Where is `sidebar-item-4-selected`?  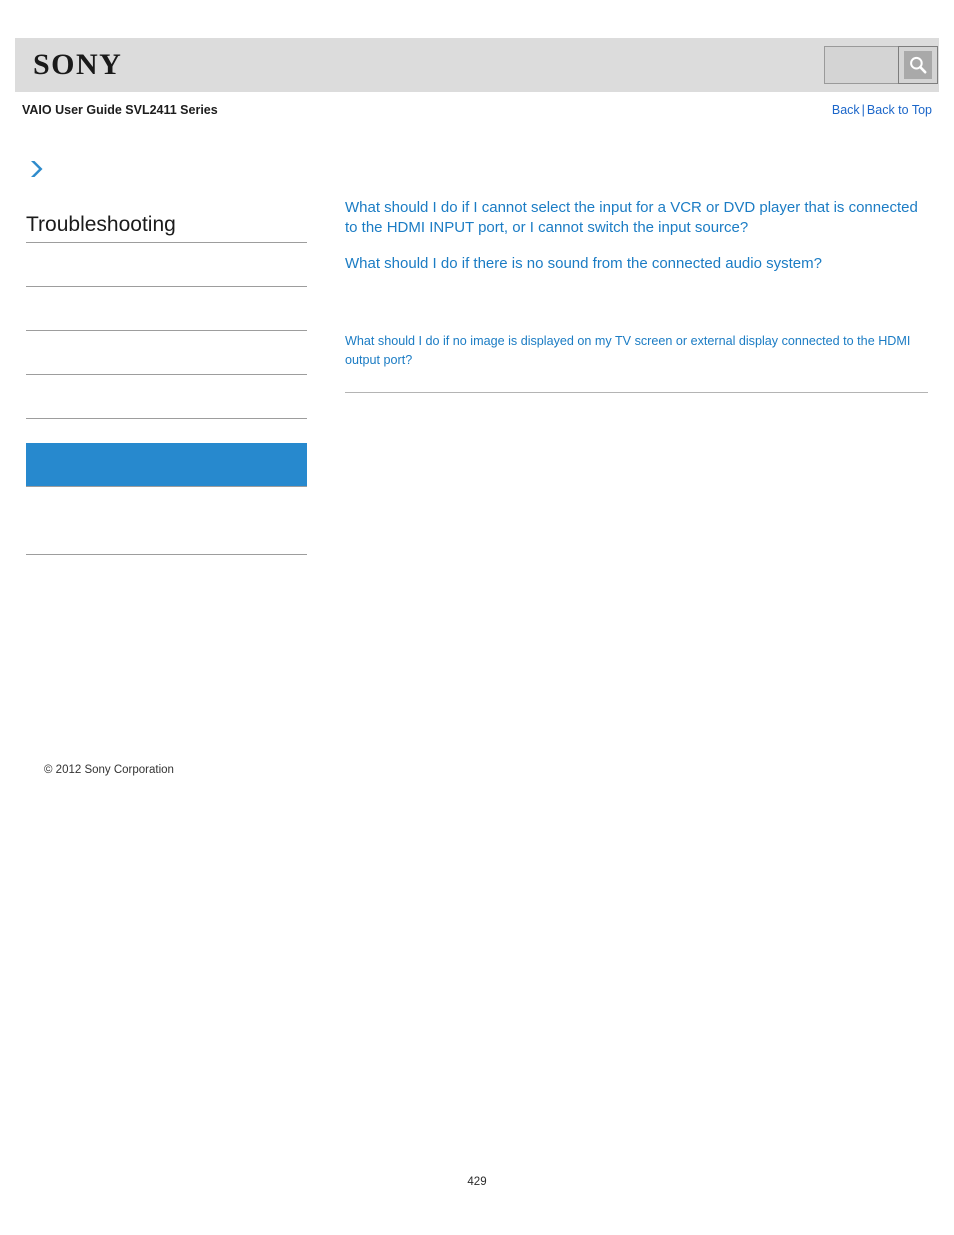 sidebar-item-4-selected is located at coordinates (166, 465).